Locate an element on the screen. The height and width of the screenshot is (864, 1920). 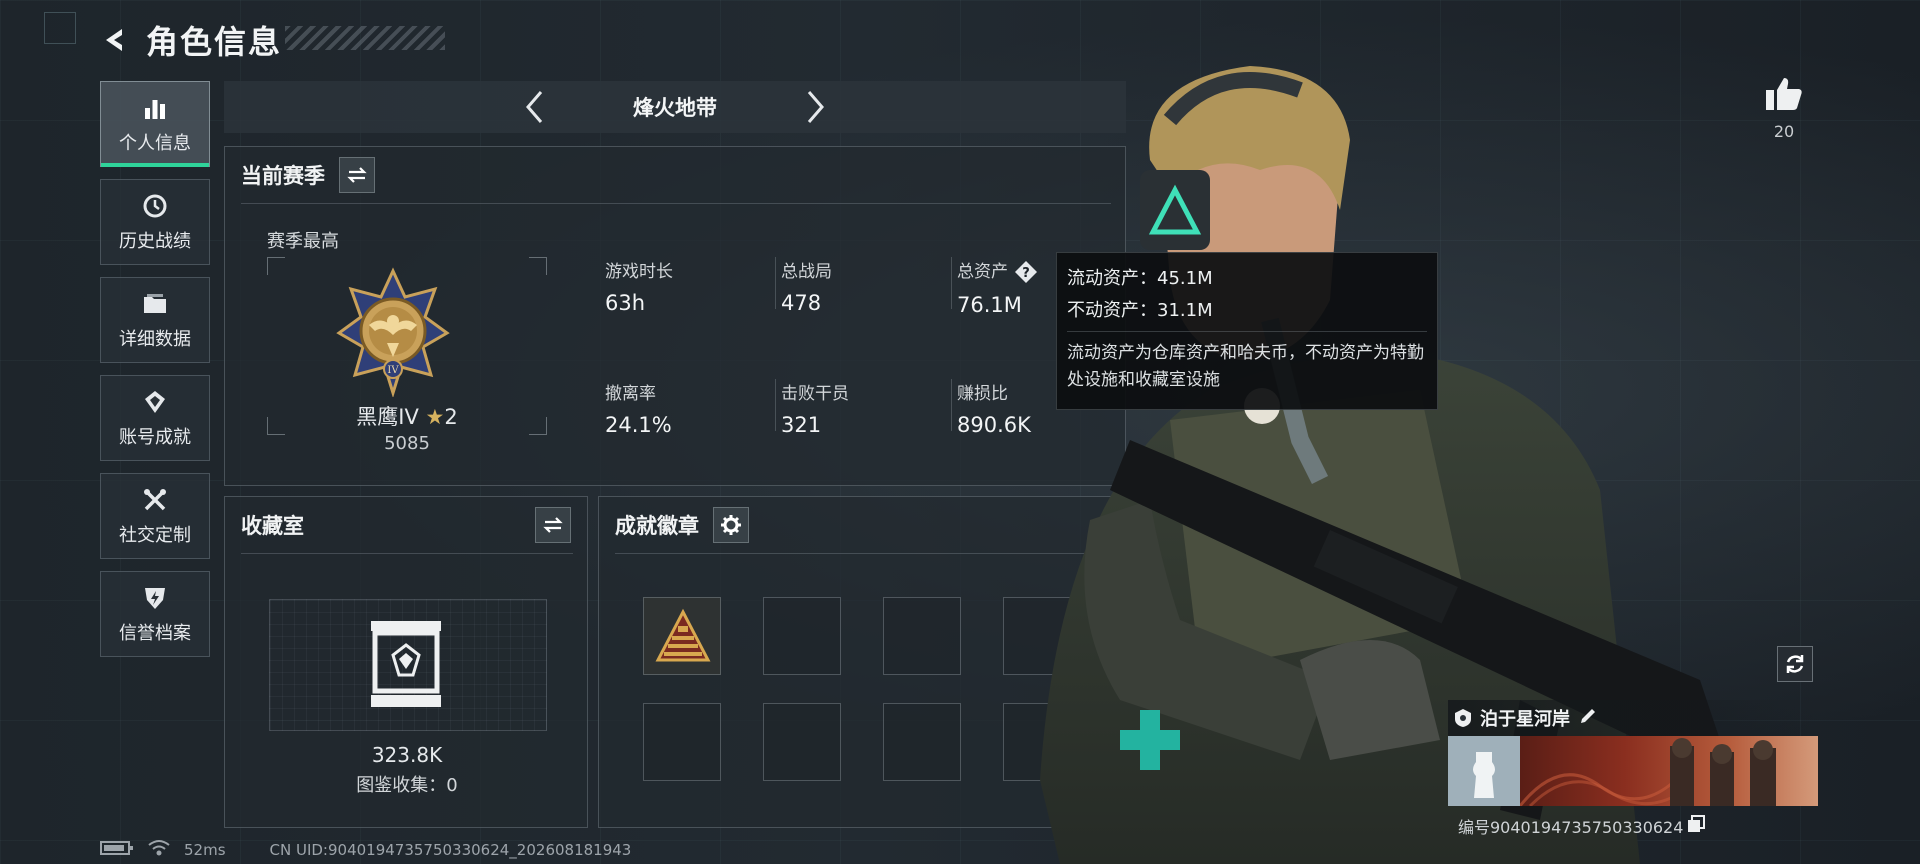
pyramid-badge-icon is located at coordinates (683, 635).